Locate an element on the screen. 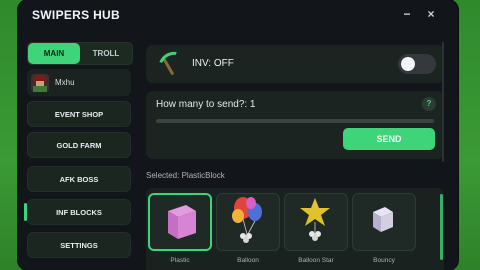  close-icon: × is located at coordinates (431, 14).